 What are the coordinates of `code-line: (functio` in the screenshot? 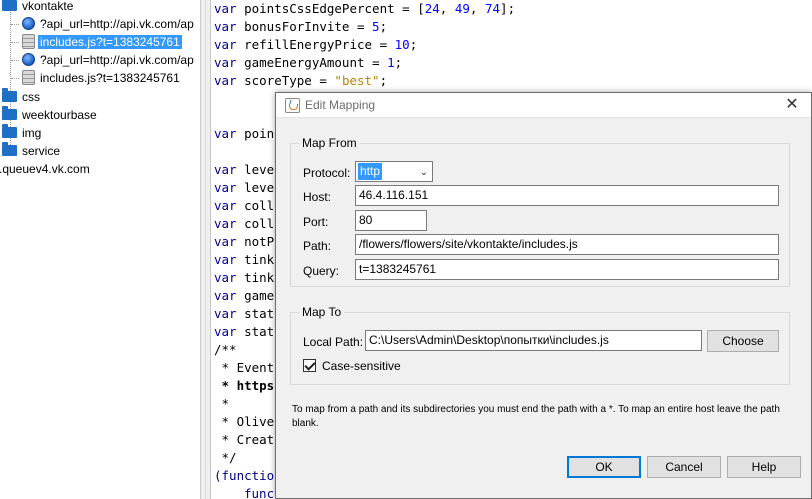 It's located at (244, 475).